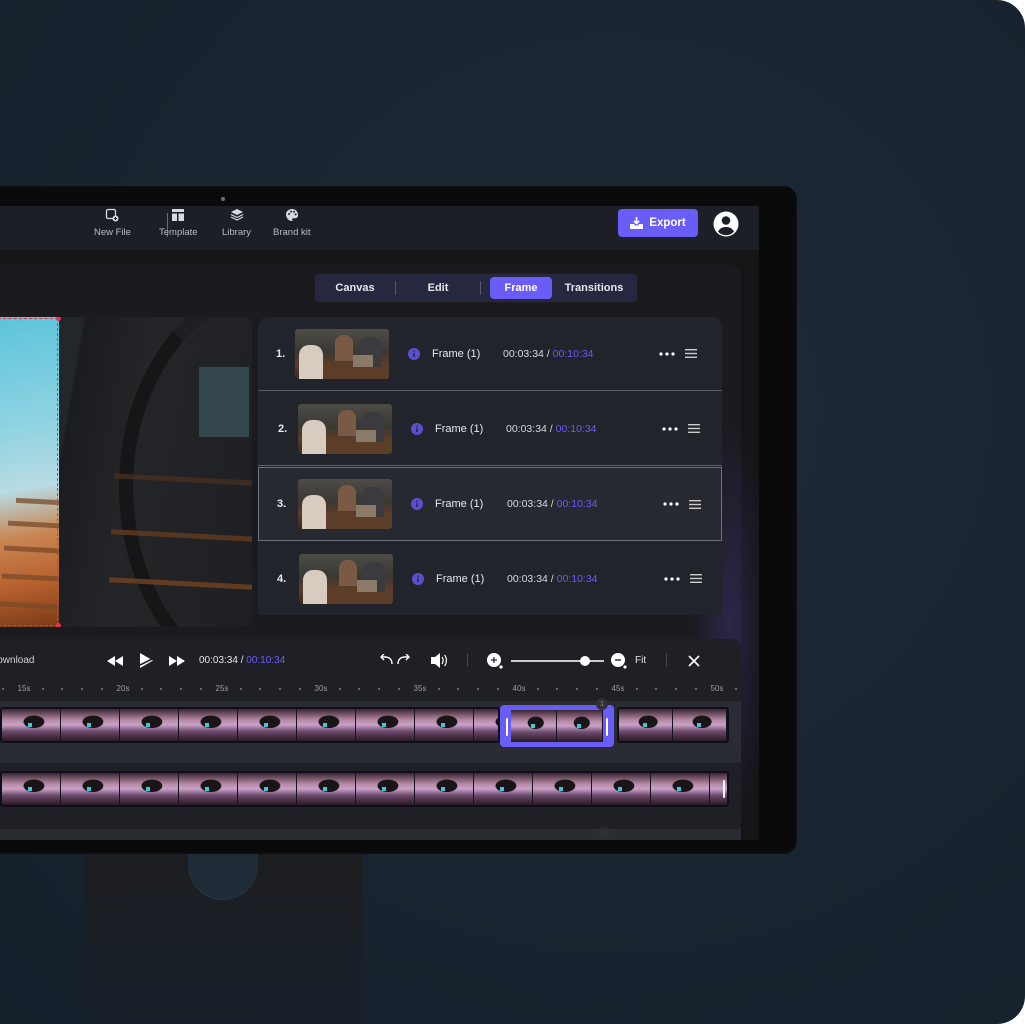 The height and width of the screenshot is (1024, 1025). Describe the element at coordinates (619, 661) in the screenshot. I see `zoom-out-icon` at that location.